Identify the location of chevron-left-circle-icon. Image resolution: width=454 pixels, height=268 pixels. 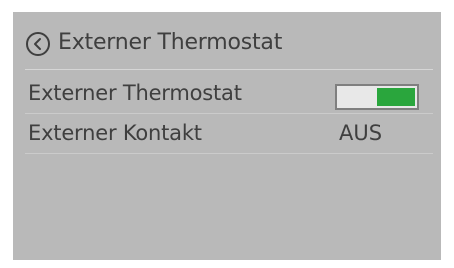
(38, 44).